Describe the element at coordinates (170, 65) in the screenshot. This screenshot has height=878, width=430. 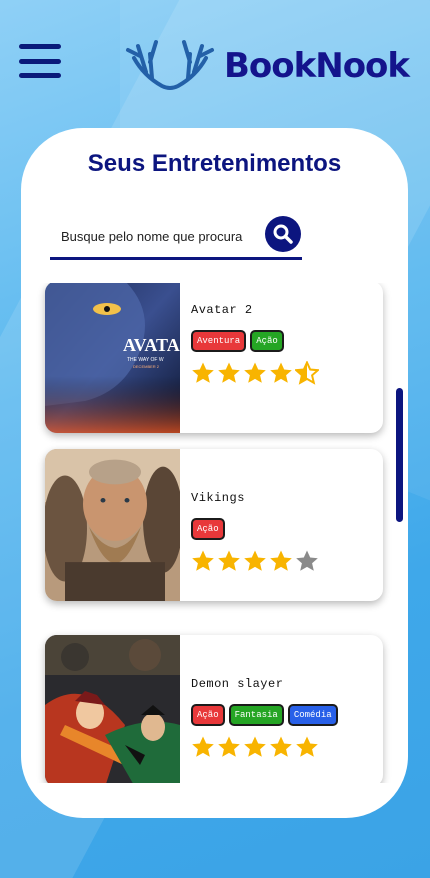
I see `antlers-logo-icon` at that location.